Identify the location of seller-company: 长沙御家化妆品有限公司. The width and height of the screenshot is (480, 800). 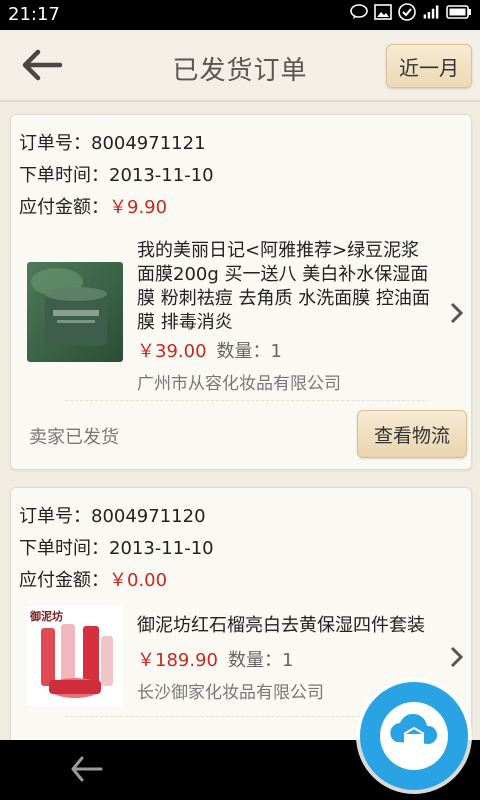
(230, 693).